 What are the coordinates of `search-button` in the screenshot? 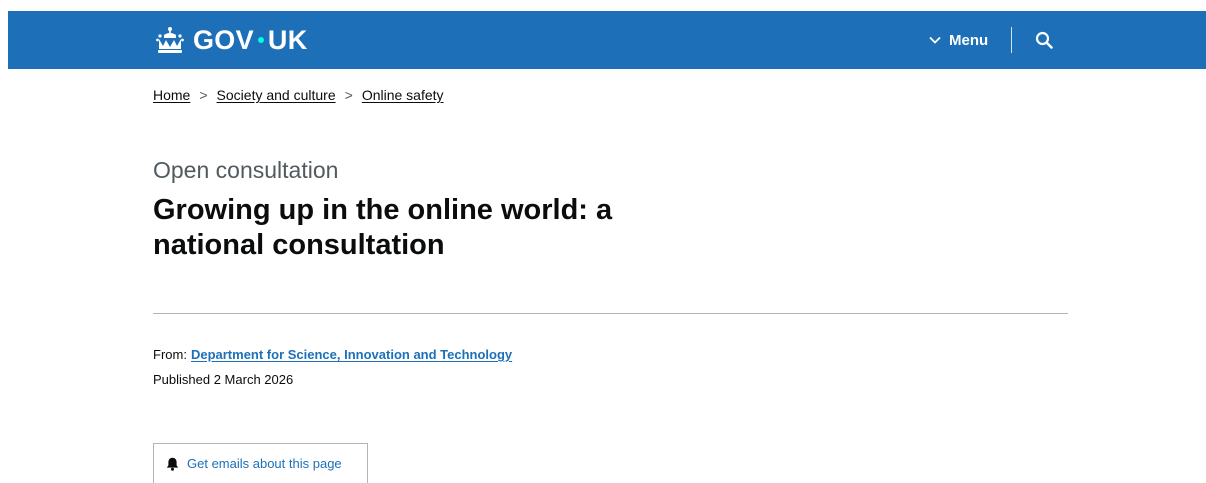 It's located at (1044, 40).